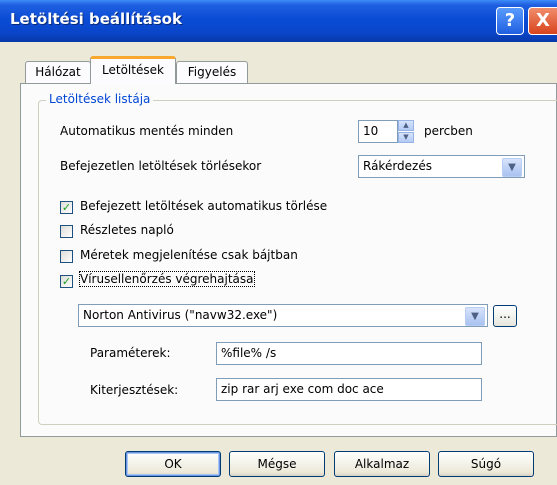 This screenshot has width=557, height=485. I want to click on checkbox-detailed-log, so click(66, 231).